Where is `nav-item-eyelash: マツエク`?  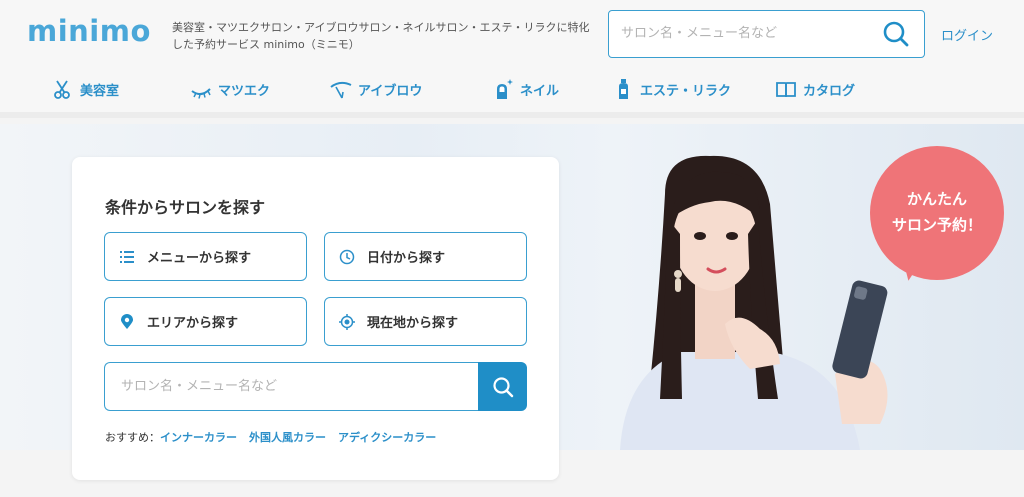
nav-item-eyelash: マツエク is located at coordinates (230, 89).